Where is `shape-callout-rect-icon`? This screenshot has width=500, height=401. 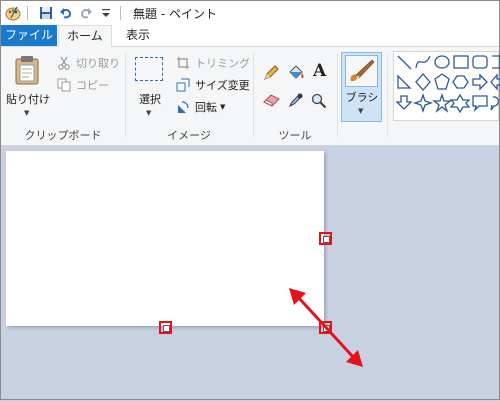 shape-callout-rect-icon is located at coordinates (480, 104).